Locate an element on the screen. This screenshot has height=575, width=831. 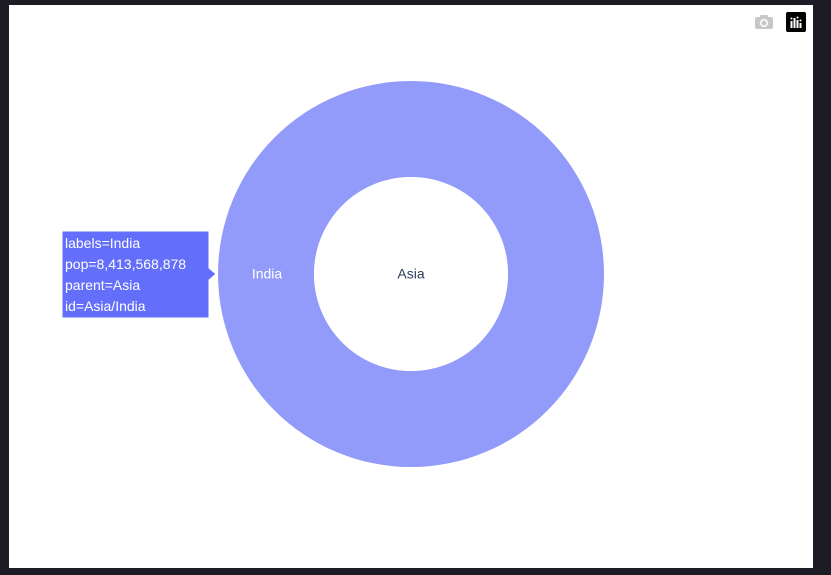
sunburst-label-india: India is located at coordinates (267, 274).